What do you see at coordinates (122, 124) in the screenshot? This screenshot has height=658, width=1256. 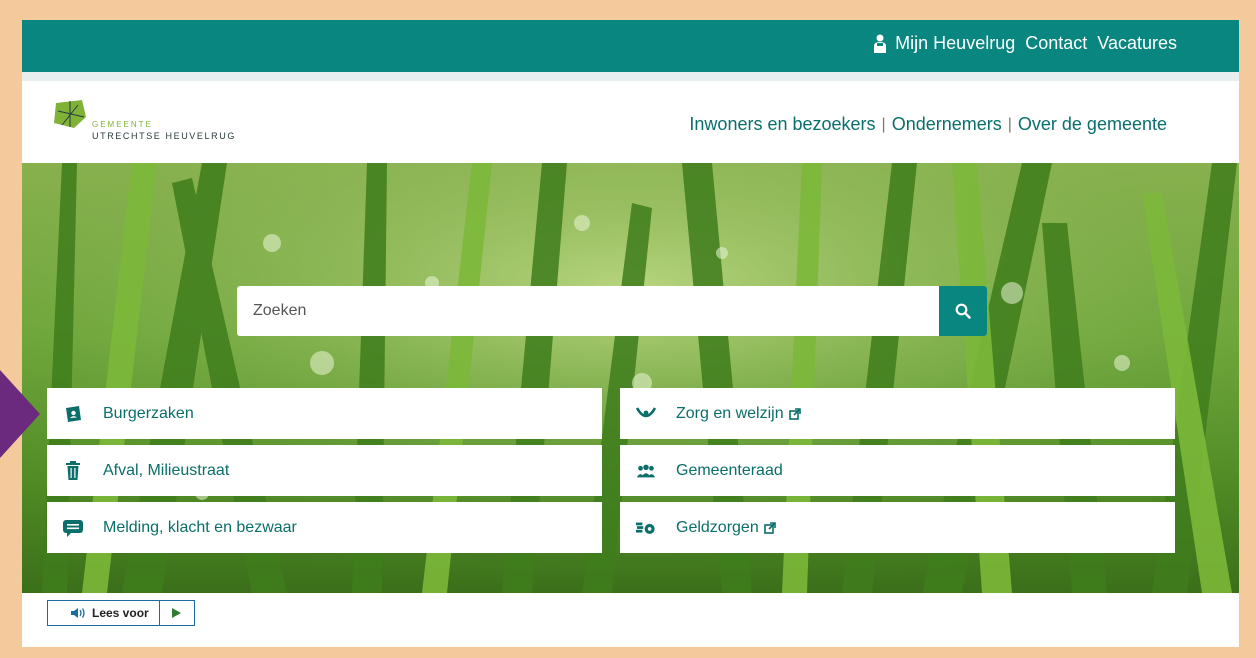 I see `logo-small-text: GEMEENTE` at bounding box center [122, 124].